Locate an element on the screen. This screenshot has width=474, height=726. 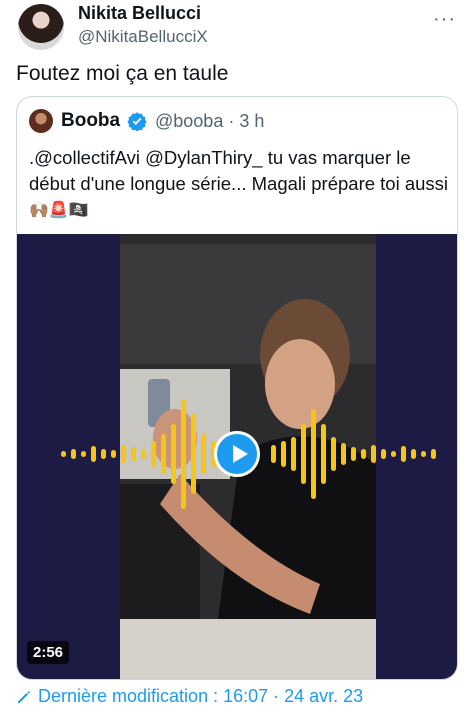
author-avatar is located at coordinates (41, 27).